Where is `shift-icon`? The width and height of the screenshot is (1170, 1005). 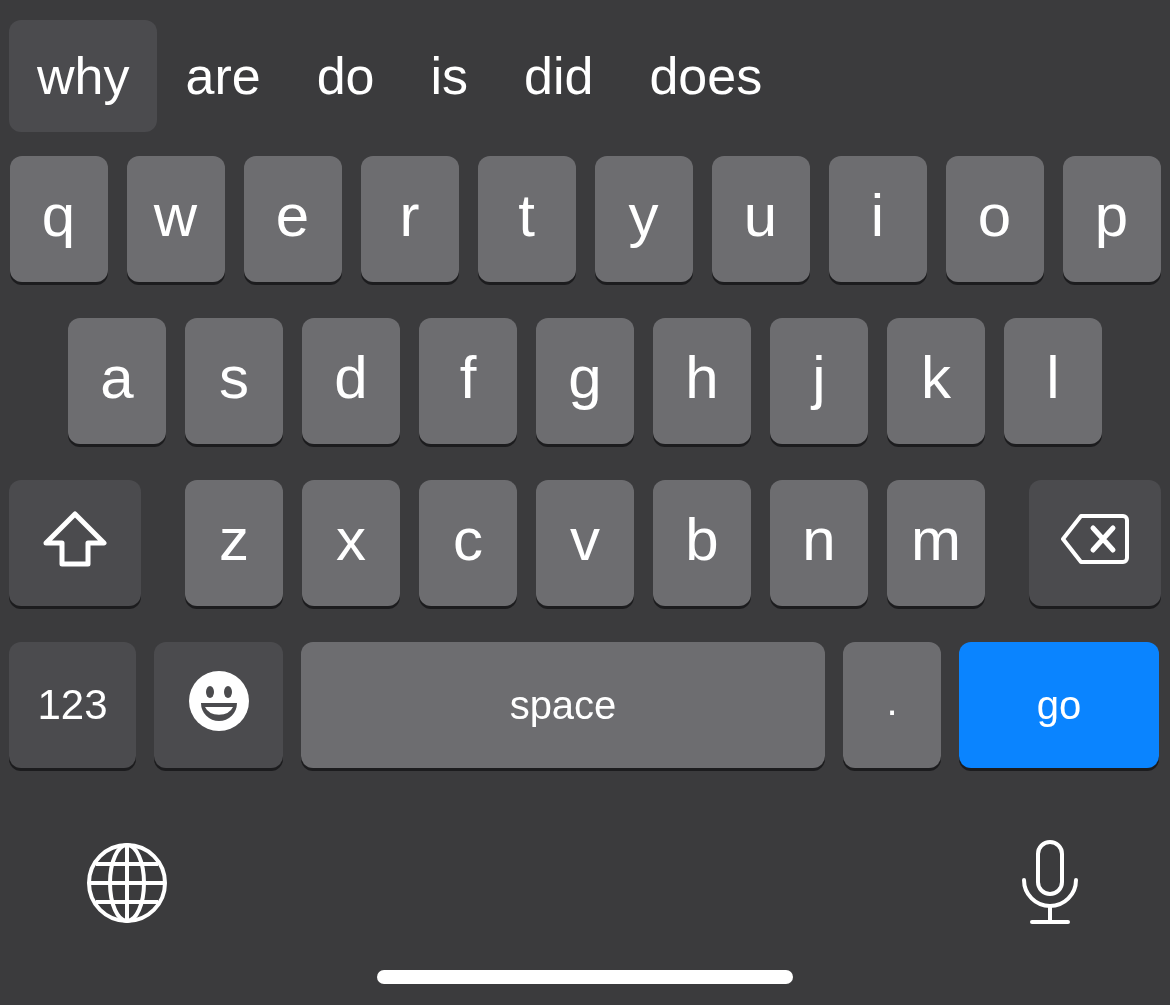 shift-icon is located at coordinates (75, 539).